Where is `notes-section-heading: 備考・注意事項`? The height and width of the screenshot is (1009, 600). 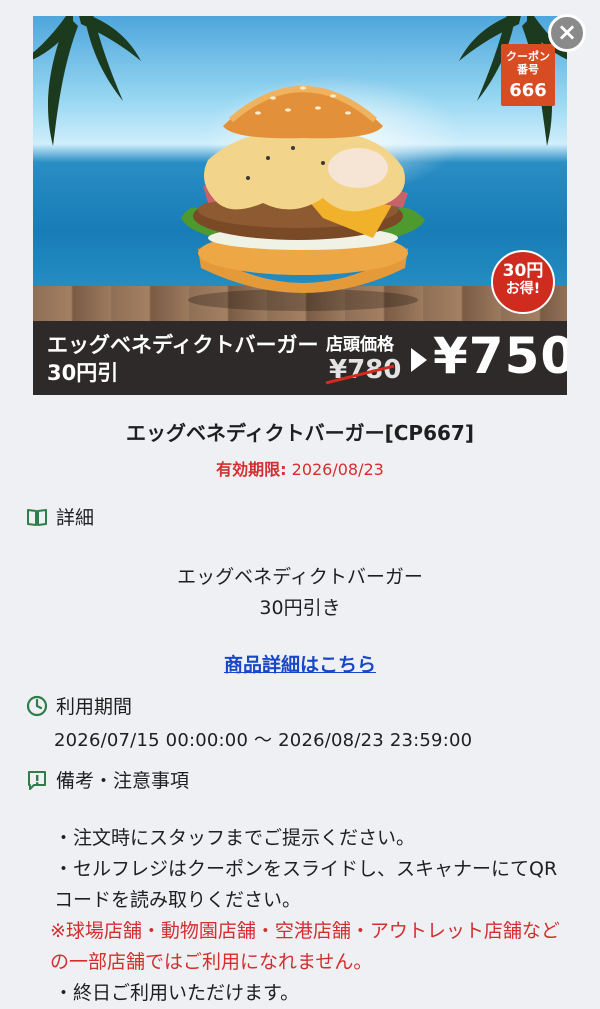 notes-section-heading: 備考・注意事項 is located at coordinates (107, 779).